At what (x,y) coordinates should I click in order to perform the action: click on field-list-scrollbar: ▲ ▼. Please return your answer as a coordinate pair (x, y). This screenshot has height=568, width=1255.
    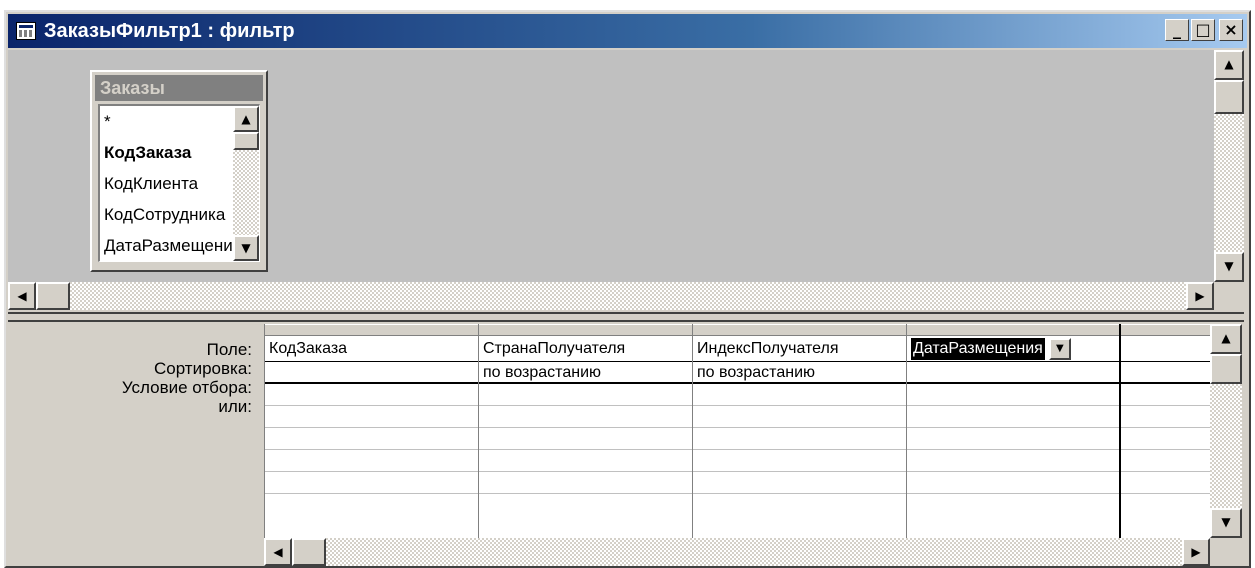
    Looking at the image, I should click on (246, 183).